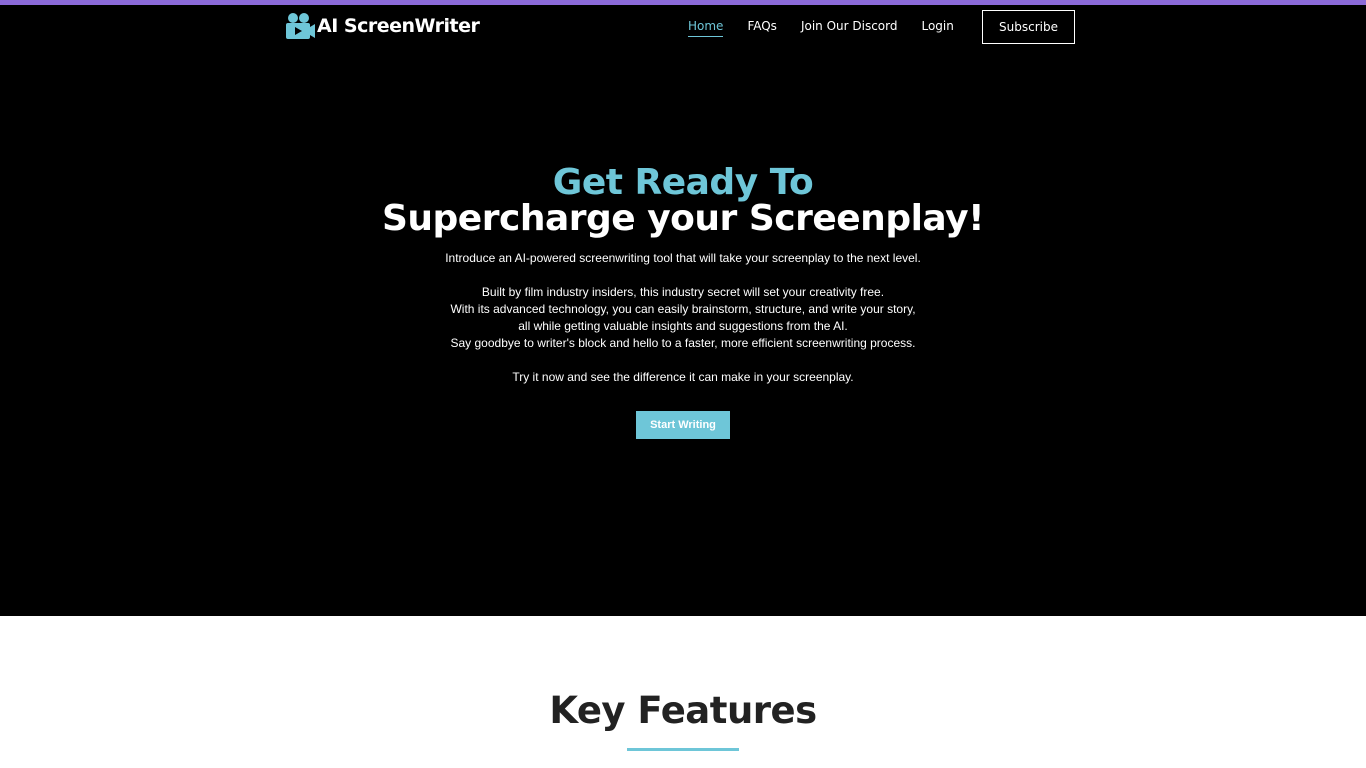  I want to click on nav-discord: Join Our Discord, so click(849, 28).